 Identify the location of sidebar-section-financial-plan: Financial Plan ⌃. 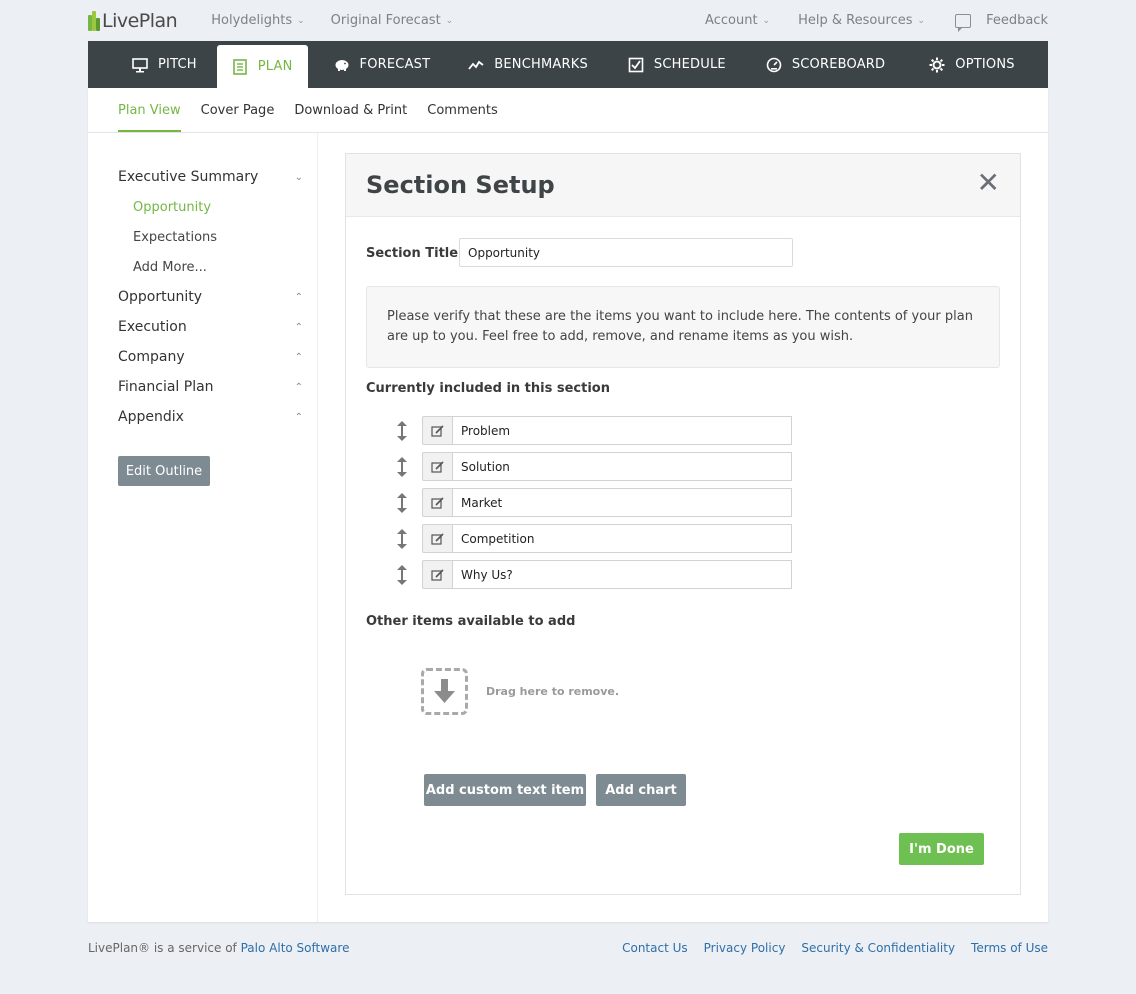
(210, 387).